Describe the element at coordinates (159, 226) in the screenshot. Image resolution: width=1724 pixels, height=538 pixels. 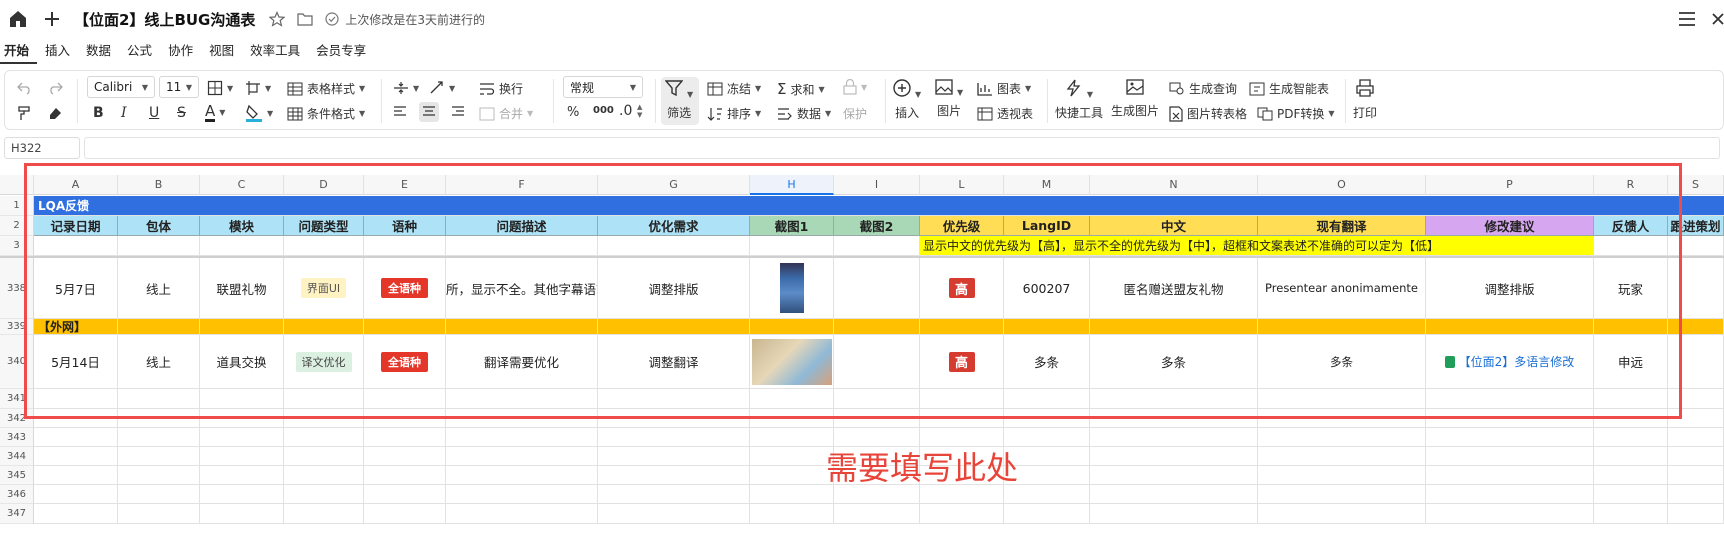
I see `header-cell: 包体` at that location.